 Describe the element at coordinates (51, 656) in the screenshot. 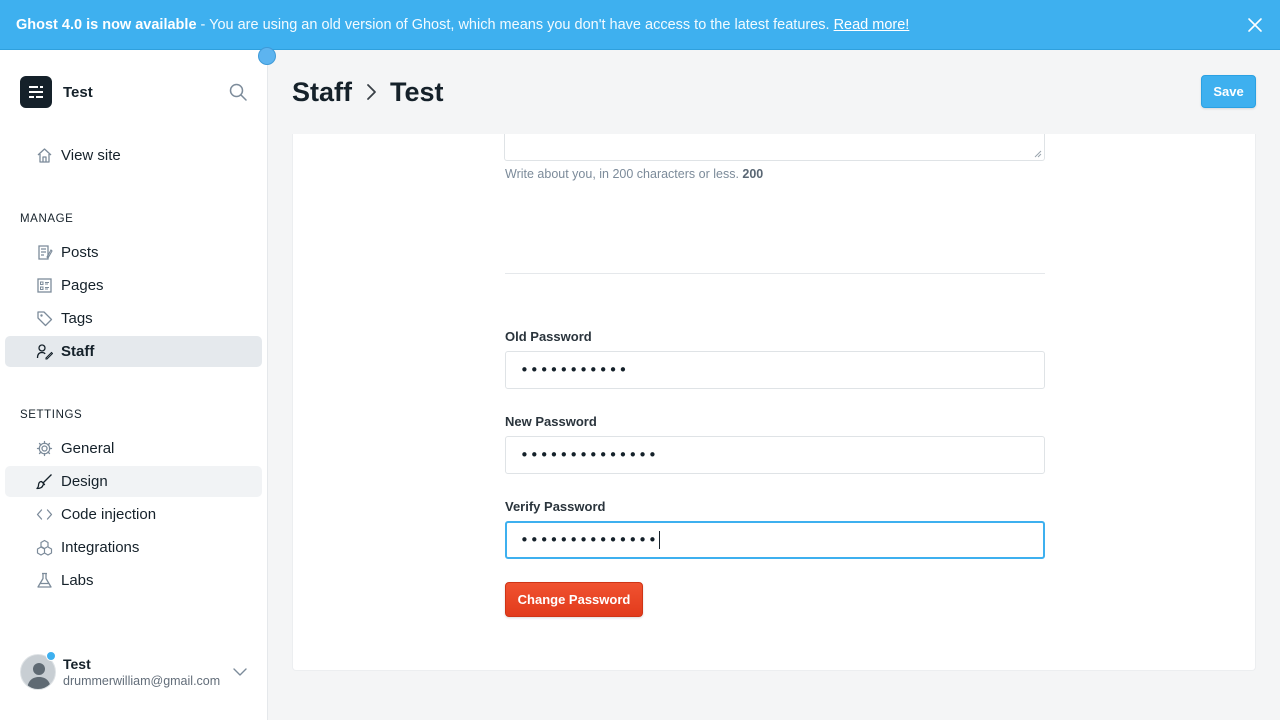

I see `status-dot` at that location.